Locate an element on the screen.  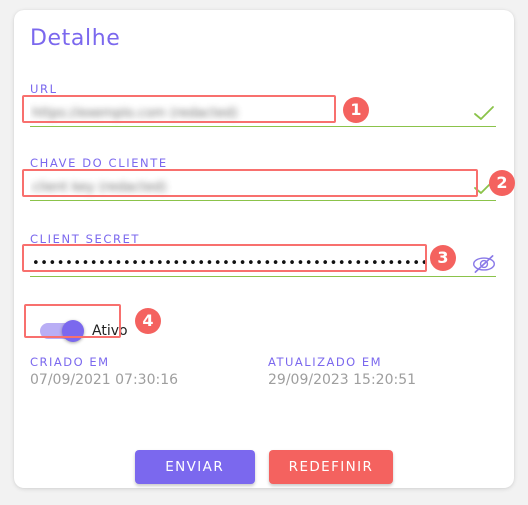
client-key-input: client key (redacted) is located at coordinates (263, 188).